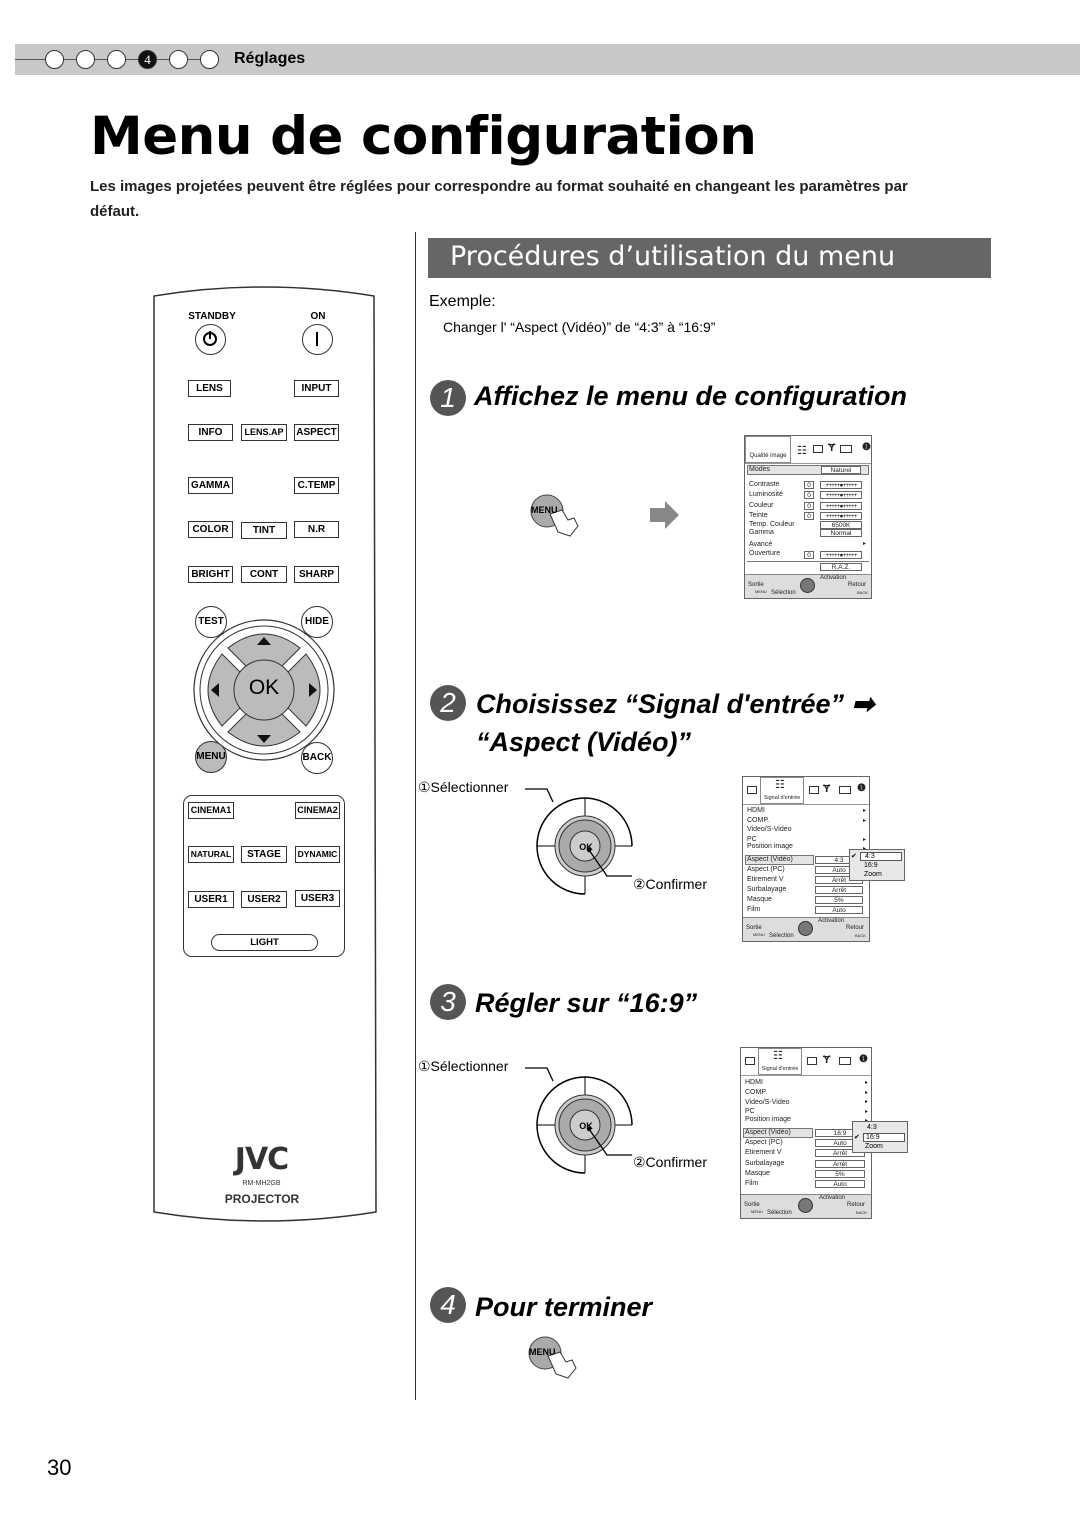 The width and height of the screenshot is (1080, 1515). What do you see at coordinates (264, 574) in the screenshot?
I see `cont-button: CONT` at bounding box center [264, 574].